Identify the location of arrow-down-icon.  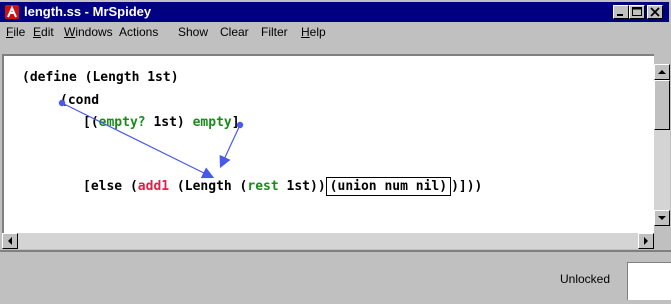
(662, 218).